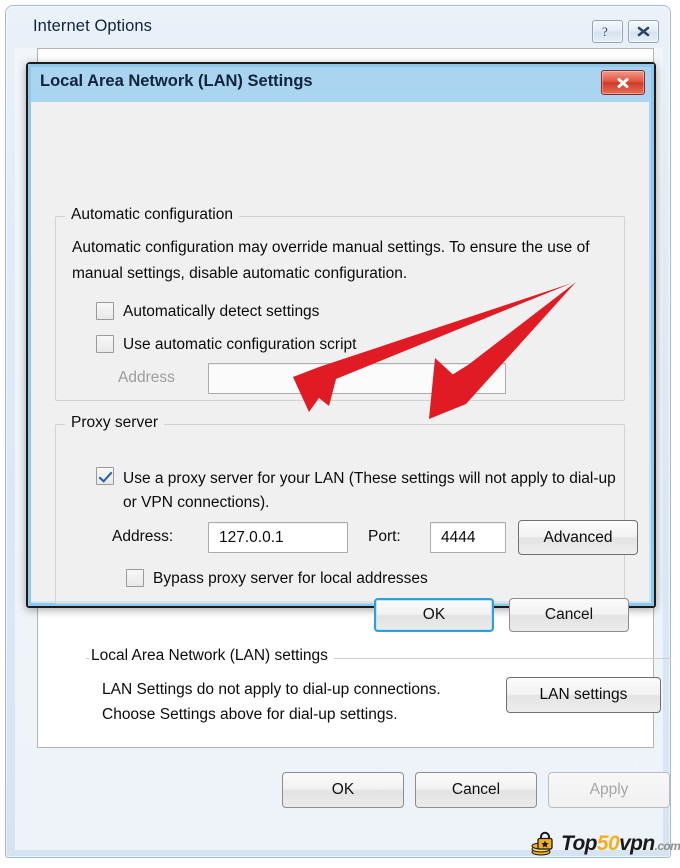  I want to click on bypass-proxy-row: Bypass proxy server for local addresses, so click(277, 578).